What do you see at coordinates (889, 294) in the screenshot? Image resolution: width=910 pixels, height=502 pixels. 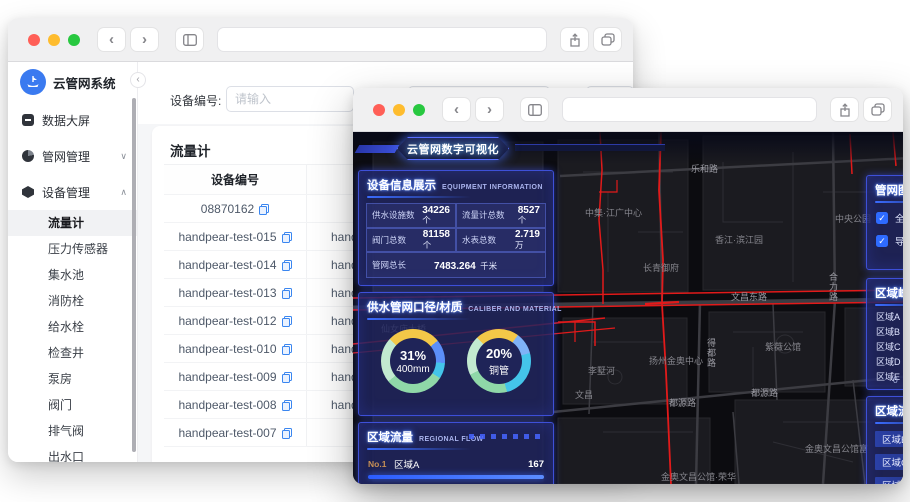 I see `panel-title: 区域峰值` at bounding box center [889, 294].